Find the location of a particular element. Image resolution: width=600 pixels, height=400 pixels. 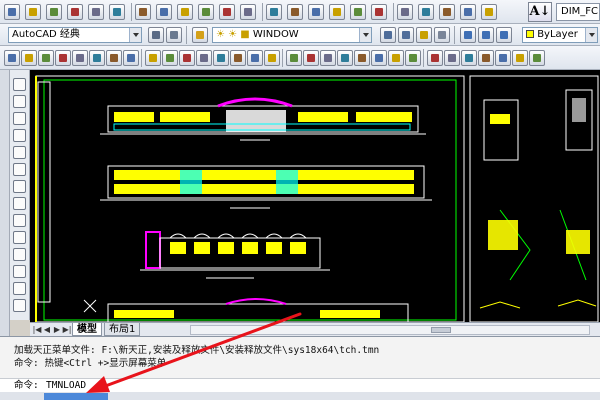

make-current-layer-icon is located at coordinates (388, 35).